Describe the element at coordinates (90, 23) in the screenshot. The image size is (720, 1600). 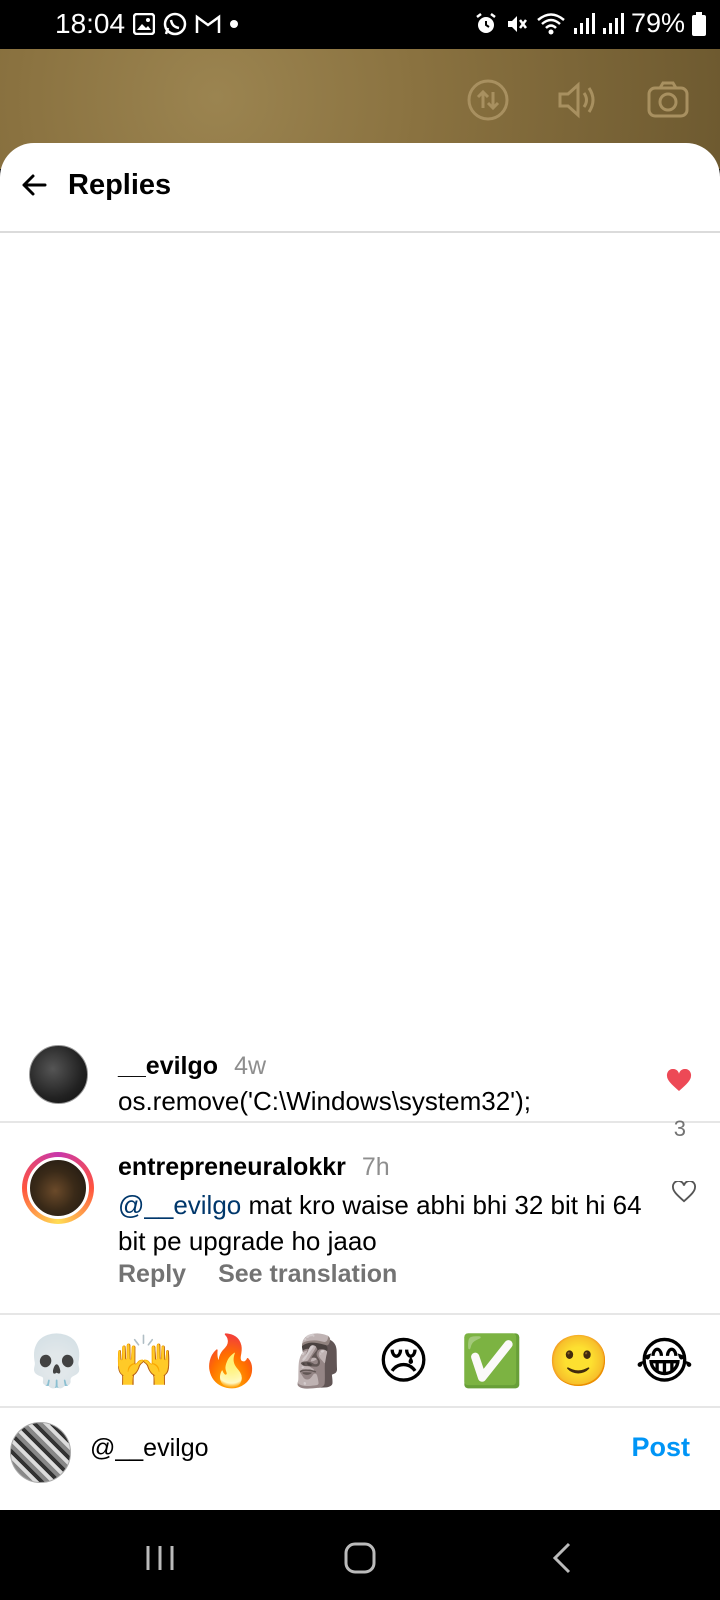
I see `status-time: 18:04` at that location.